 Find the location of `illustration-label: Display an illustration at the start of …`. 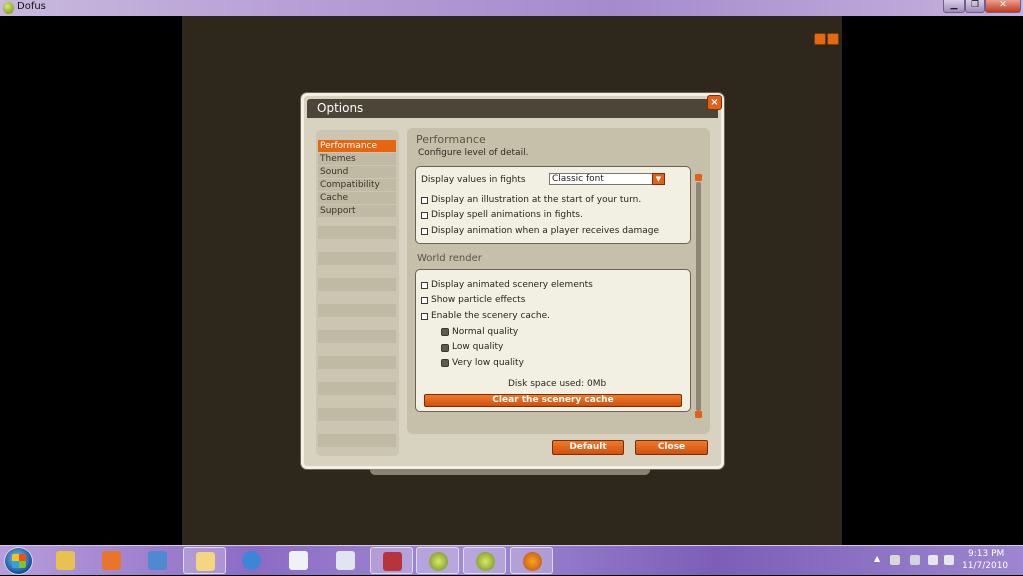

illustration-label: Display an illustration at the start of … is located at coordinates (536, 200).